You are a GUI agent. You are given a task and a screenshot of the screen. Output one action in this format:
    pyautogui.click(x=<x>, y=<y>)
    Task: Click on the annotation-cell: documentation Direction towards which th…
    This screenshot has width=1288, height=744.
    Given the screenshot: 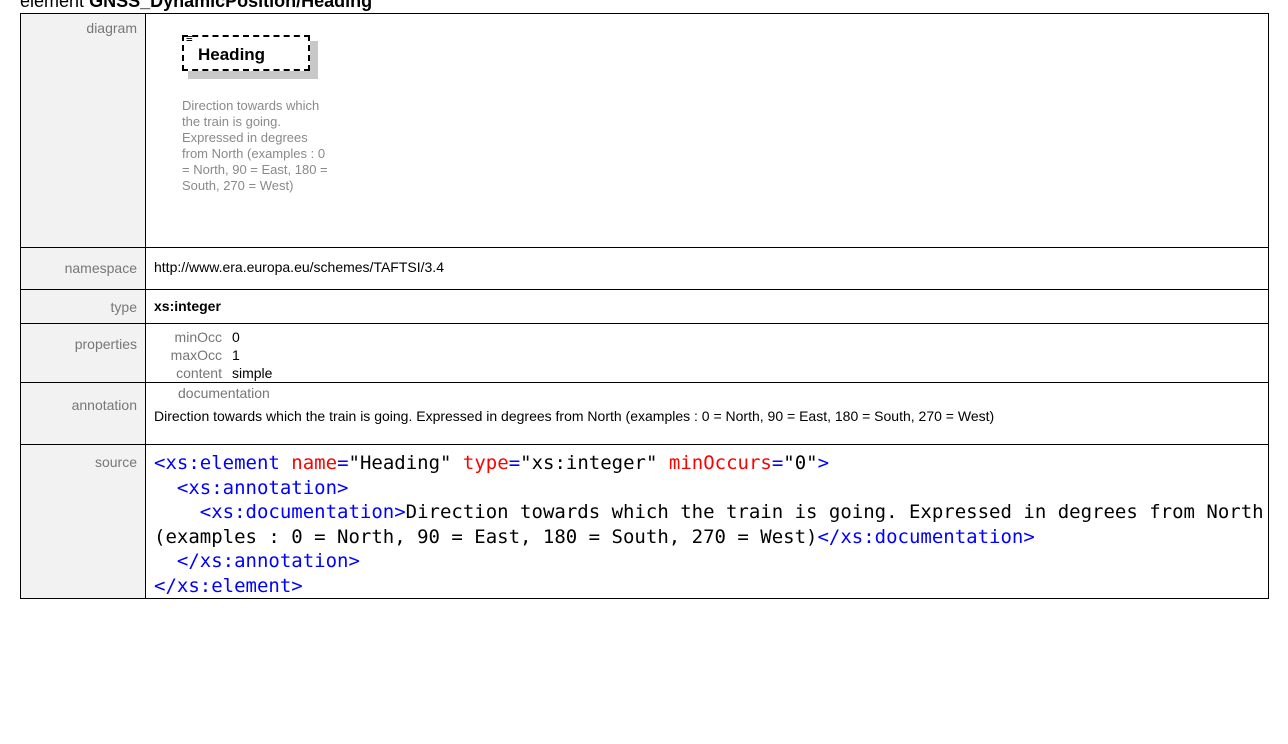 What is the action you would take?
    pyautogui.click(x=707, y=413)
    